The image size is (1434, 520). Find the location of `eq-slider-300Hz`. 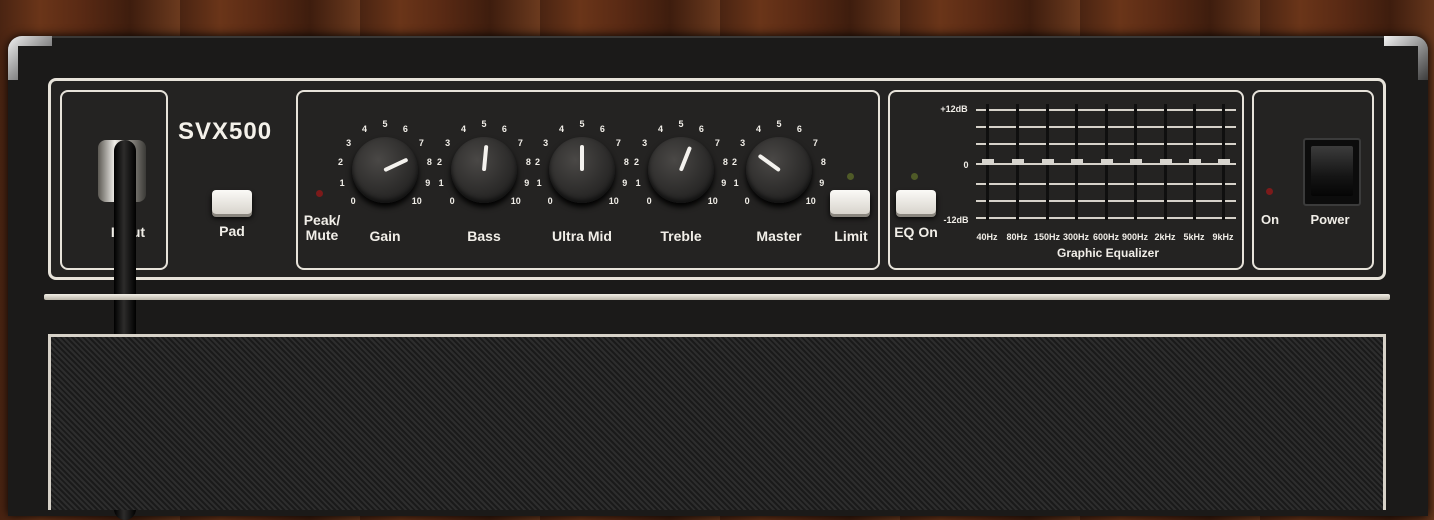

eq-slider-300Hz is located at coordinates (1077, 162).